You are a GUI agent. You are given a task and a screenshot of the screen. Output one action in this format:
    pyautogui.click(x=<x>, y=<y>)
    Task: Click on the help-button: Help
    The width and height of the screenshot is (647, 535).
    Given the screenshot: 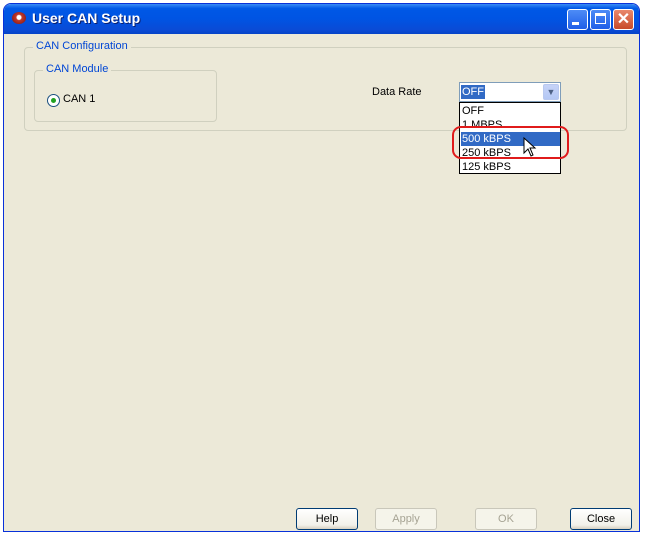 What is the action you would take?
    pyautogui.click(x=327, y=519)
    